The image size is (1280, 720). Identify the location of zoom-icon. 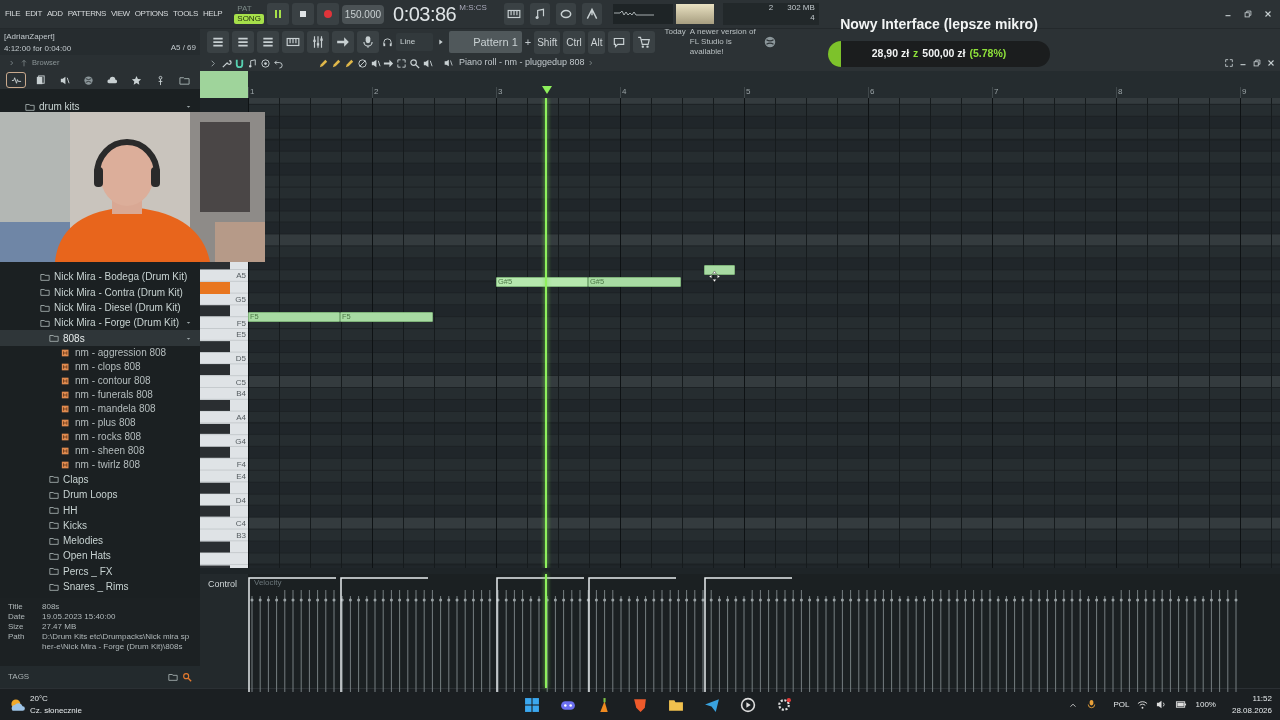
(414, 63).